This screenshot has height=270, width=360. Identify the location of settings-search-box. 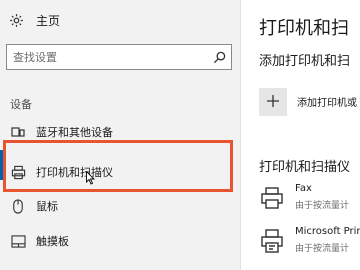
(119, 57).